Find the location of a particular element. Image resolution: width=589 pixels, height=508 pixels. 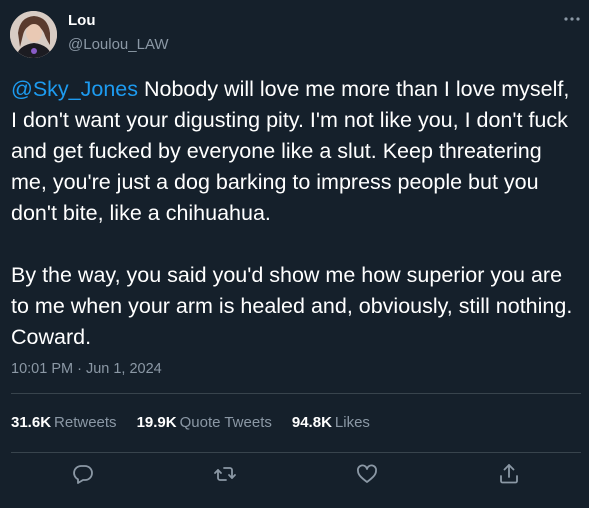

avatar is located at coordinates (33, 34).